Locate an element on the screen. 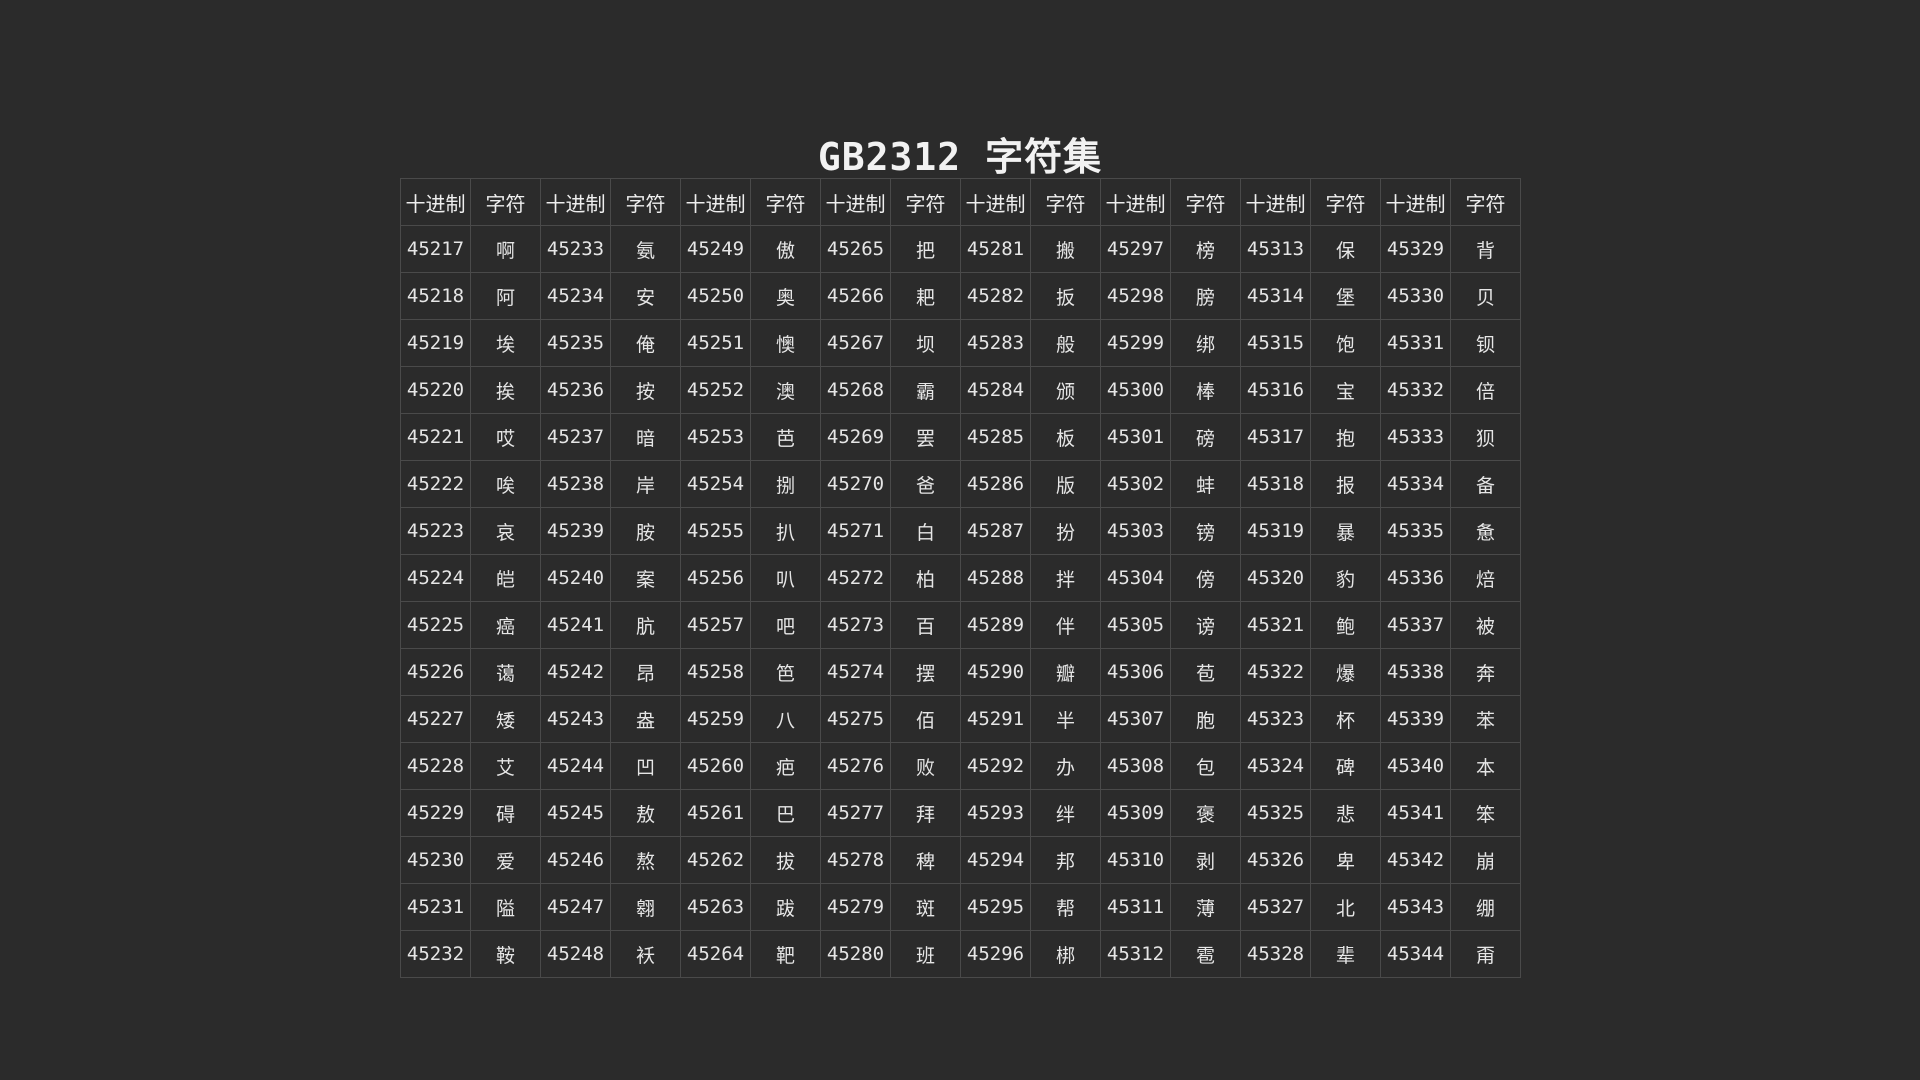 The width and height of the screenshot is (1920, 1080). decimal-code-cell: 45277 is located at coordinates (855, 813).